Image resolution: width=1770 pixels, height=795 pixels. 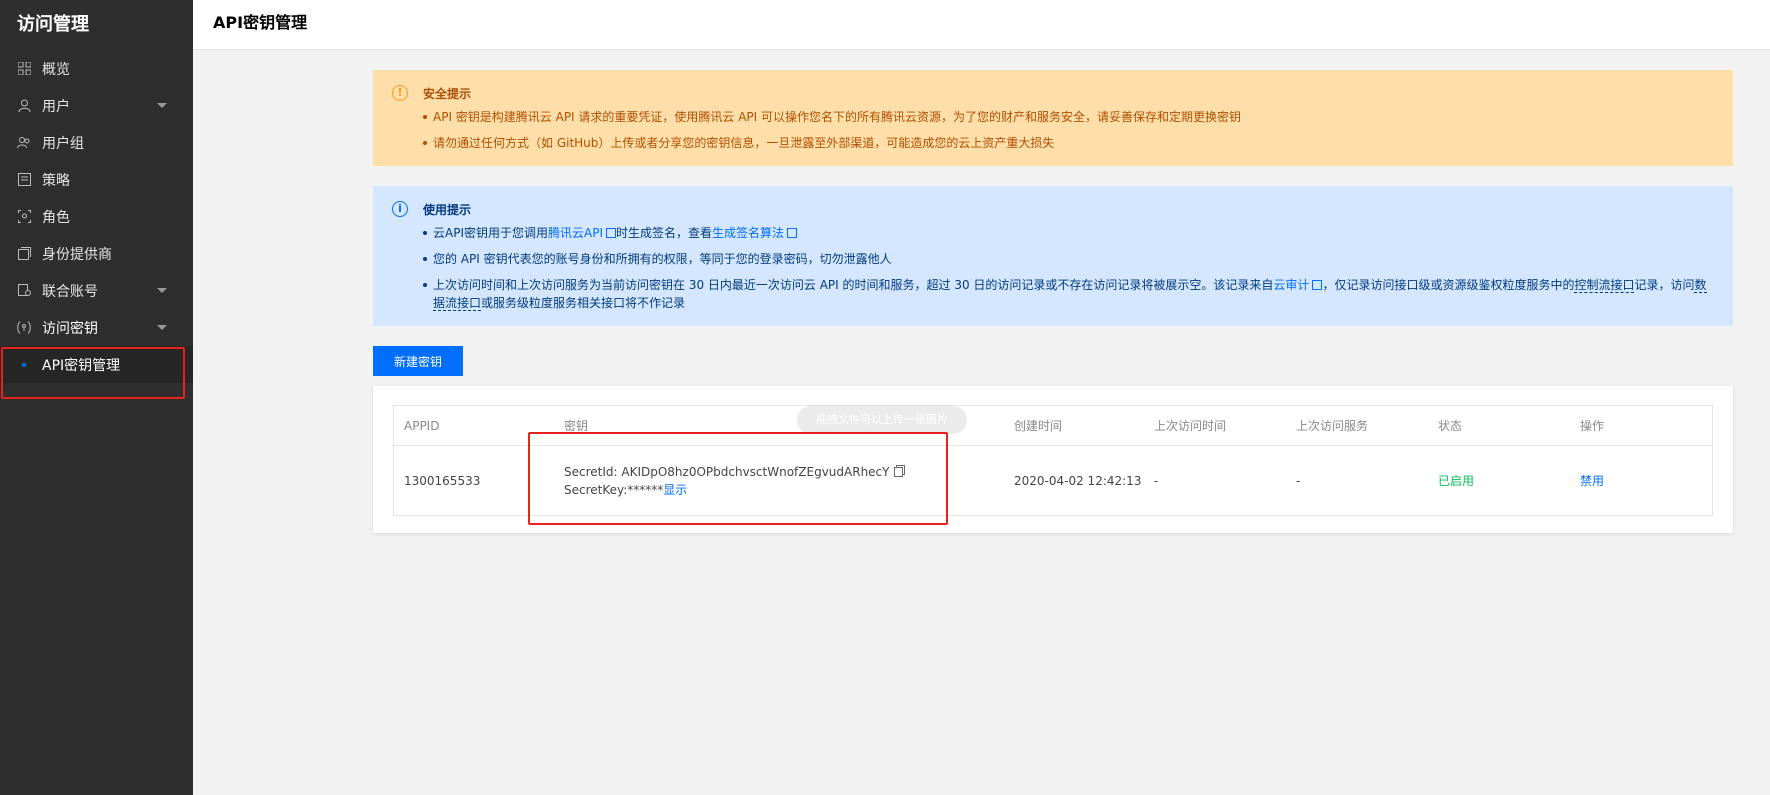 What do you see at coordinates (400, 209) in the screenshot?
I see `info-icon: i` at bounding box center [400, 209].